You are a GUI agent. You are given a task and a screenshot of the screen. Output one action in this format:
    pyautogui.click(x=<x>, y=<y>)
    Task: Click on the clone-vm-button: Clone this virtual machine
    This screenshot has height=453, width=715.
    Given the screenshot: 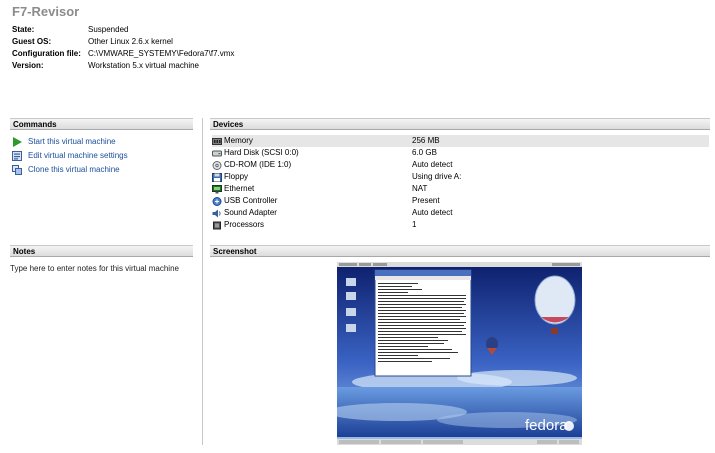 What is the action you would take?
    pyautogui.click(x=66, y=170)
    